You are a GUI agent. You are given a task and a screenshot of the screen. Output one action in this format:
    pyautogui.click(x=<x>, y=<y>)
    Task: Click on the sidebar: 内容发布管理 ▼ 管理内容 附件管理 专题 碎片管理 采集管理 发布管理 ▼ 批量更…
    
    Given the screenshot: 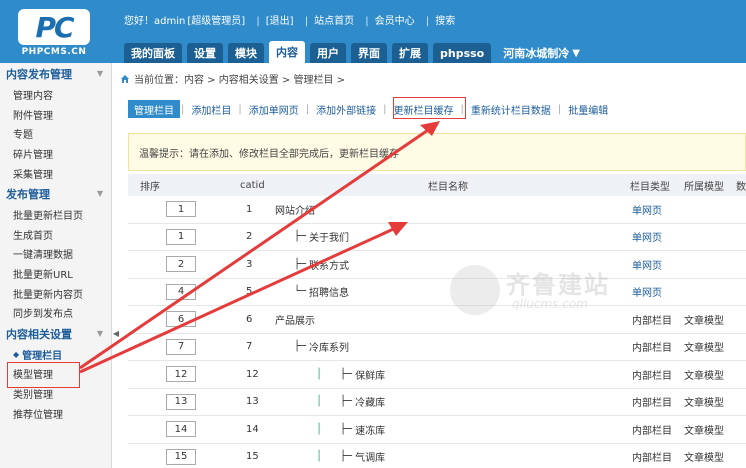 What is the action you would take?
    pyautogui.click(x=56, y=265)
    